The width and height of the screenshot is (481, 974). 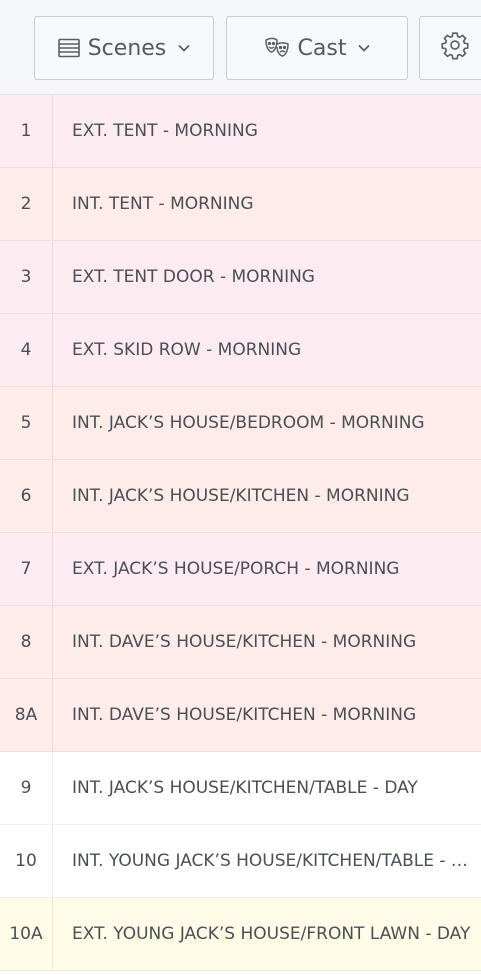 I want to click on scene-row: 5 INT. JACK’S HOUSE/BEDROOM - MORNING, so click(x=240, y=423).